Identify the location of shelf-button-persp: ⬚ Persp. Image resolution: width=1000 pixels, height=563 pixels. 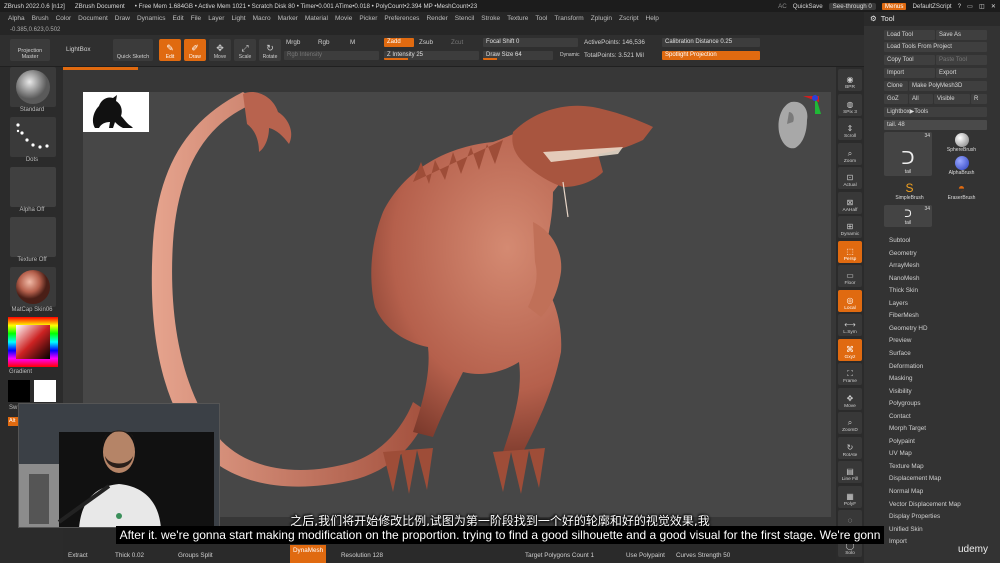
(850, 251).